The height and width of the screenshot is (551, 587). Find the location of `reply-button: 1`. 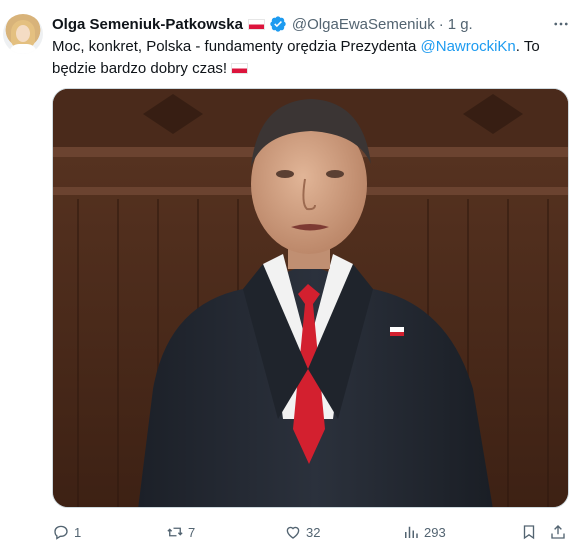

reply-button: 1 is located at coordinates (66, 532).